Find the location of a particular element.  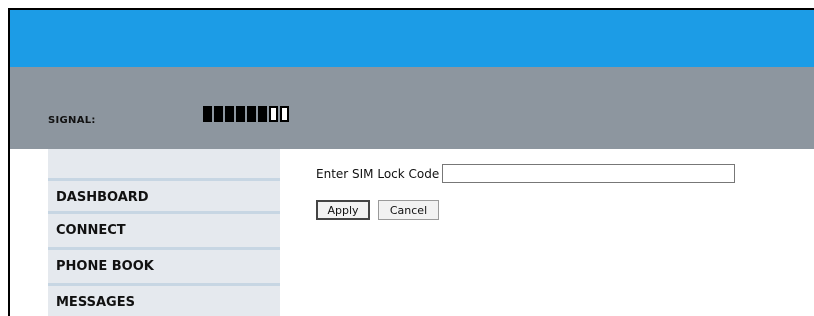

sidebar-header-spacer is located at coordinates (164, 163).